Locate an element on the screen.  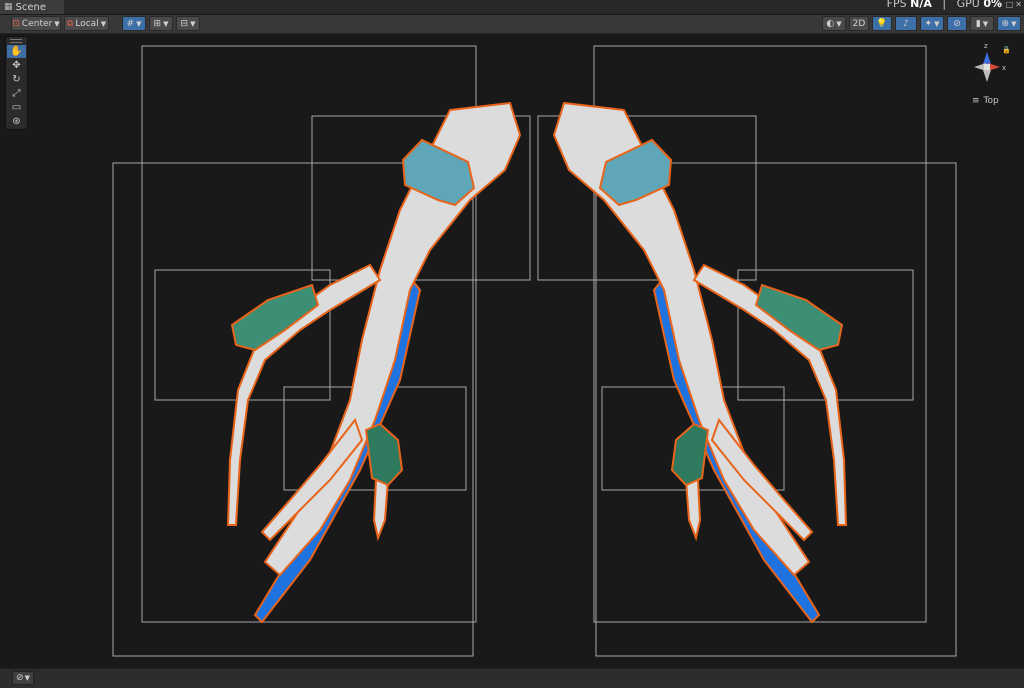
scale-icon: ⤢ is located at coordinates (16, 93).